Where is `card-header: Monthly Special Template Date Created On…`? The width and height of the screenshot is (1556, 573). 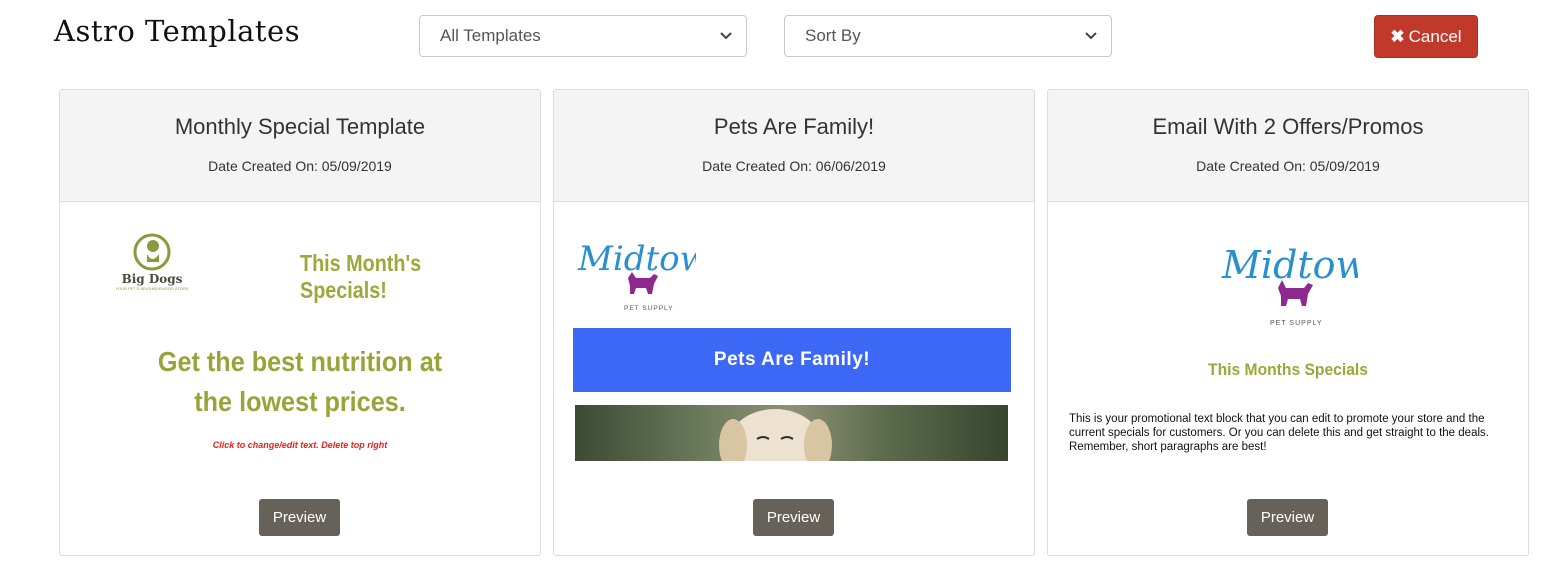 card-header: Monthly Special Template Date Created On… is located at coordinates (300, 146).